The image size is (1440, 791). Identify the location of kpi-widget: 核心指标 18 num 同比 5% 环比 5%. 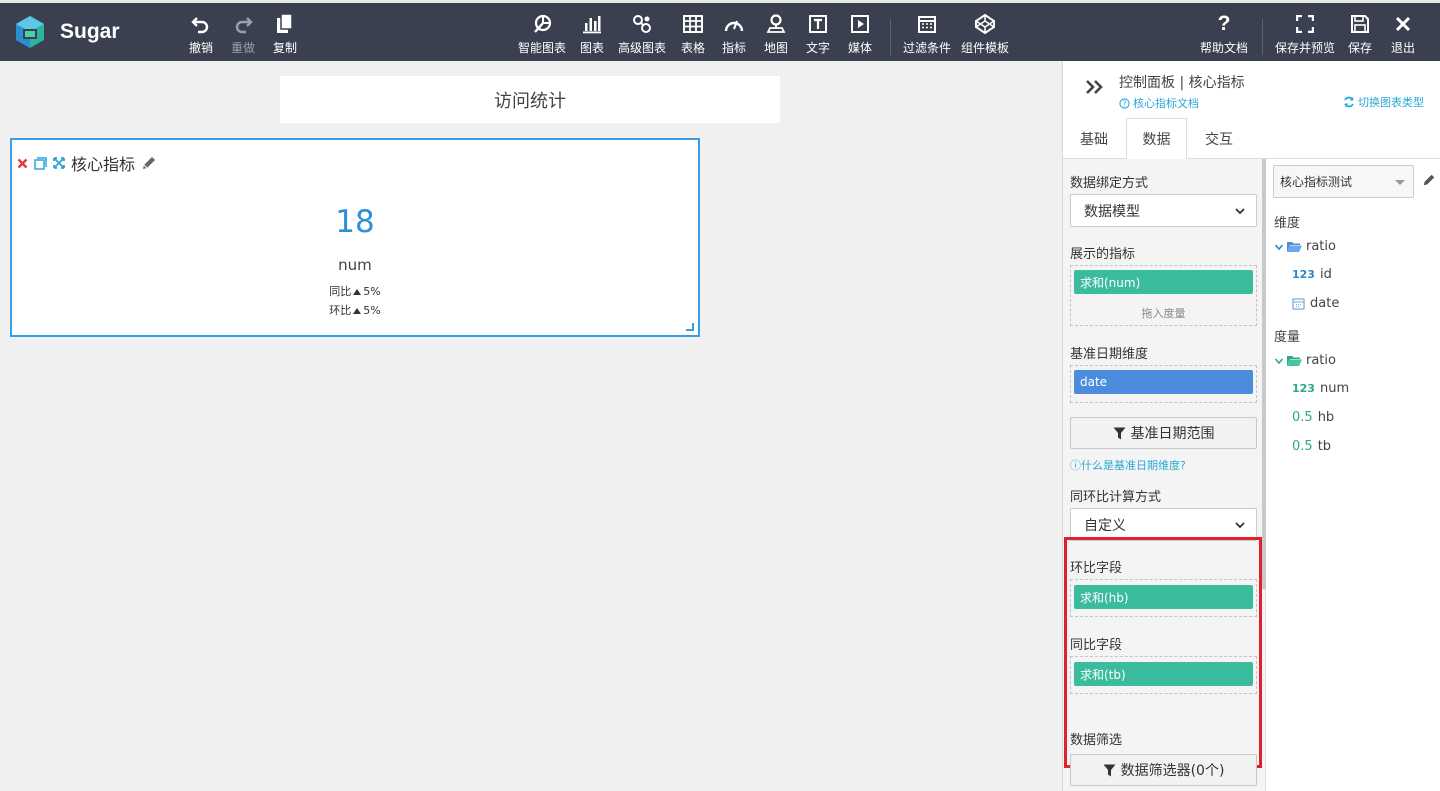
(355, 237).